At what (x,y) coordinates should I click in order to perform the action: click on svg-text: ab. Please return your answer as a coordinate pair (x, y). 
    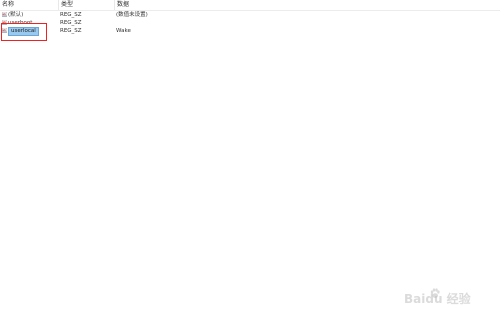
    Looking at the image, I should click on (4, 14).